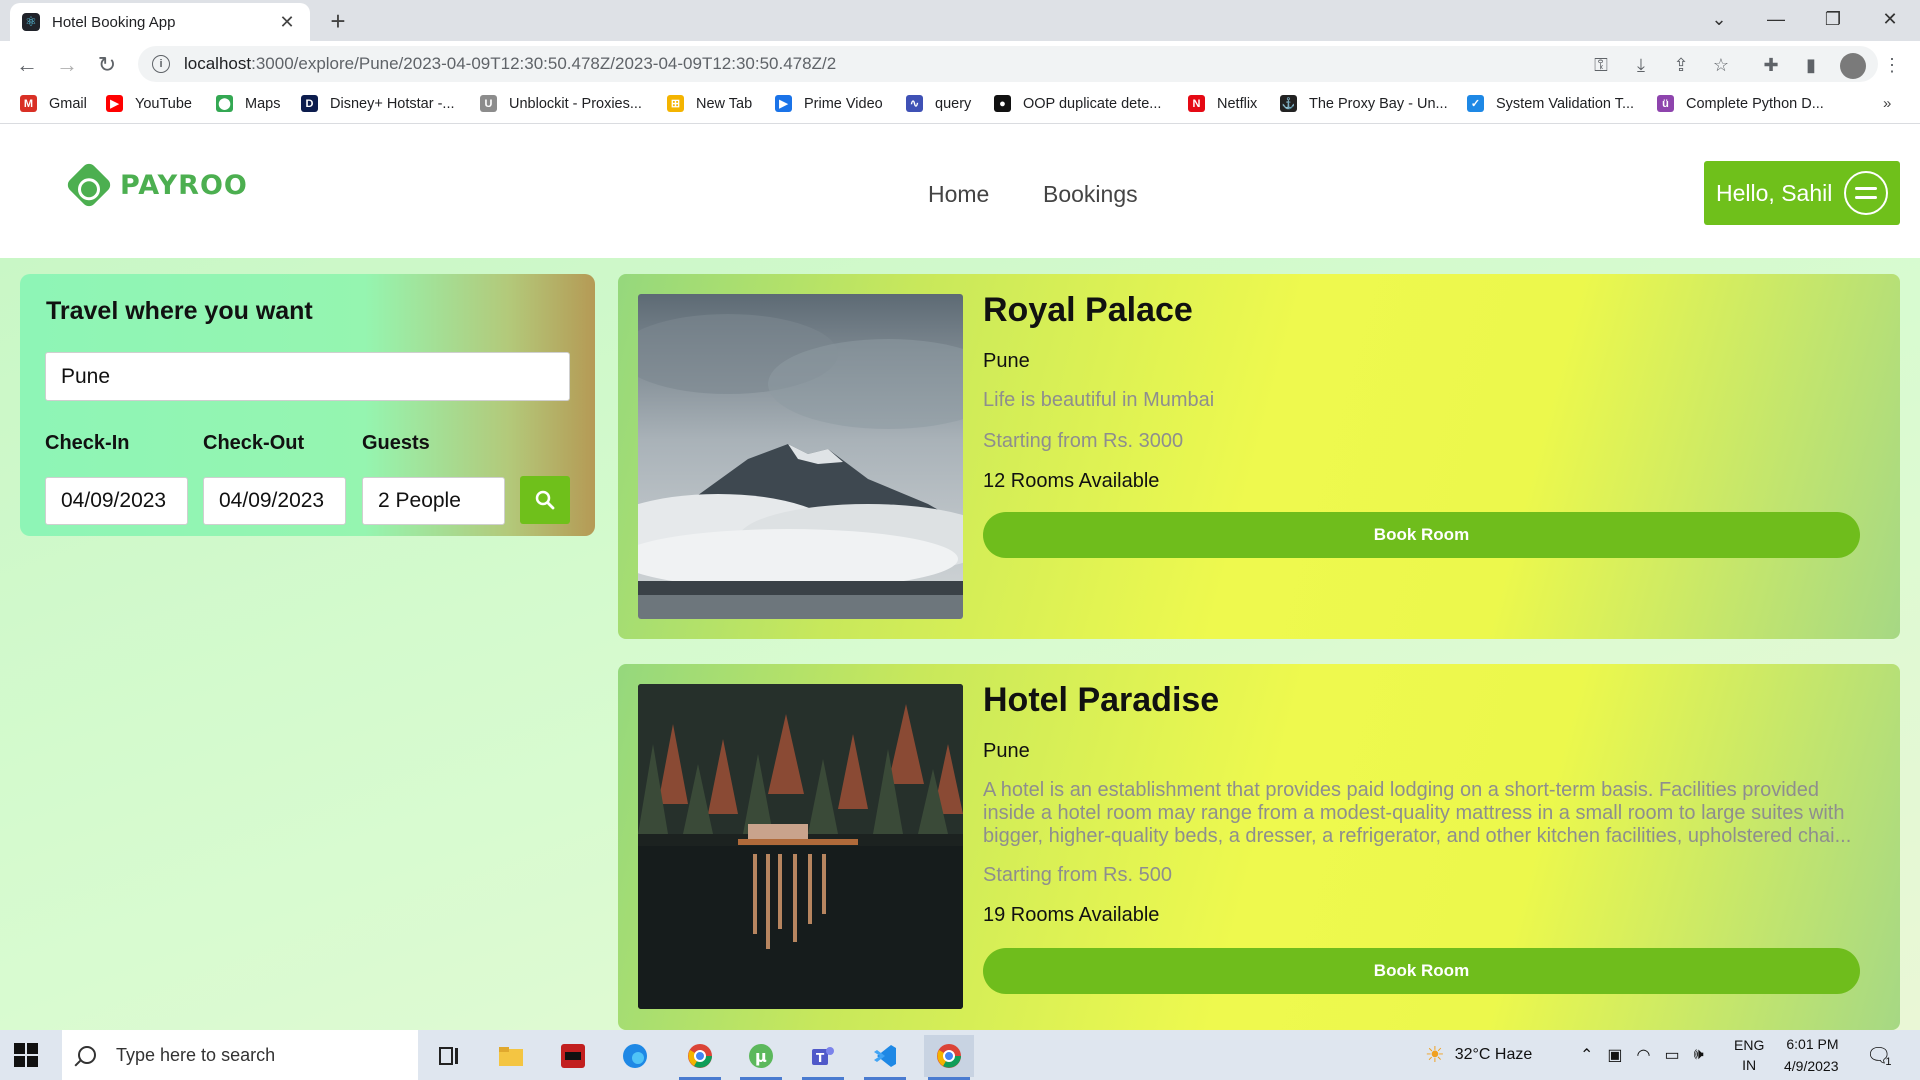  I want to click on bookmark-favicon-icon: ∿, so click(914, 103).